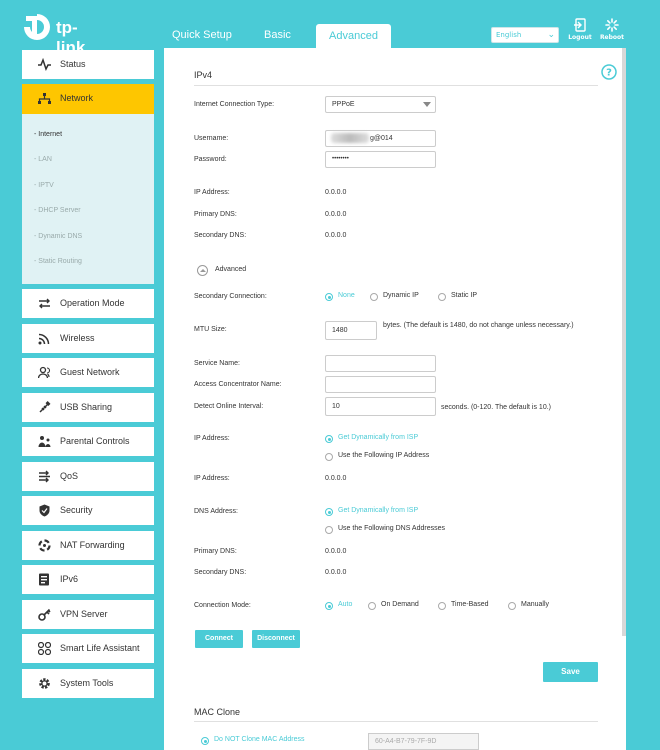 The image size is (660, 750). Describe the element at coordinates (345, 604) in the screenshot. I see `radio-label: Auto` at that location.